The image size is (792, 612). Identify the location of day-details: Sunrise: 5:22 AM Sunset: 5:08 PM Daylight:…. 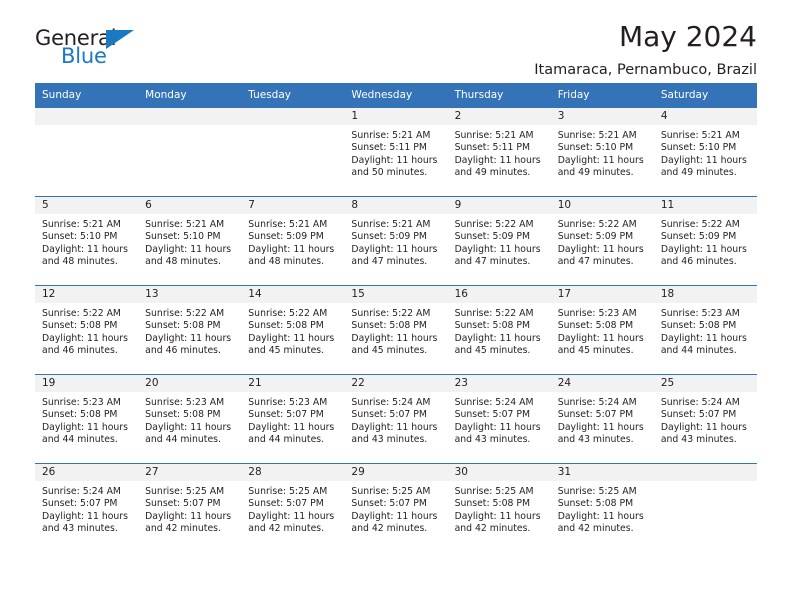
(395, 330).